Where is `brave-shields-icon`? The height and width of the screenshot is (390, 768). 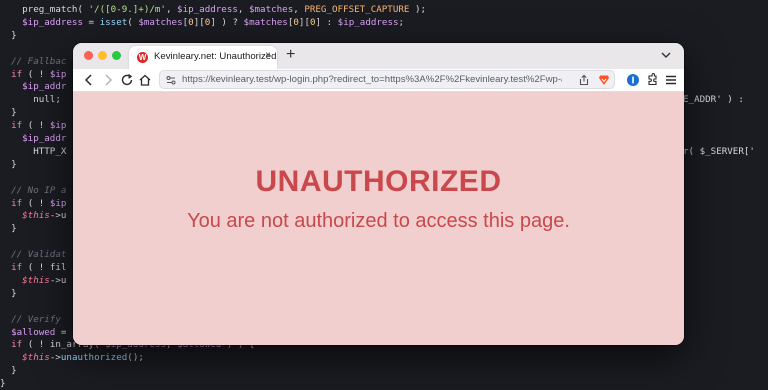
brave-shields-icon is located at coordinates (604, 80).